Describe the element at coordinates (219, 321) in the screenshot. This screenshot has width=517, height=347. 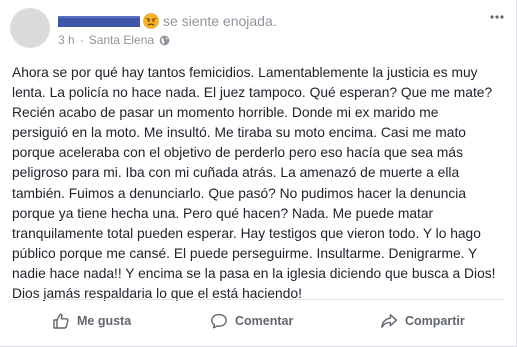
I see `speech-bubble-icon` at that location.